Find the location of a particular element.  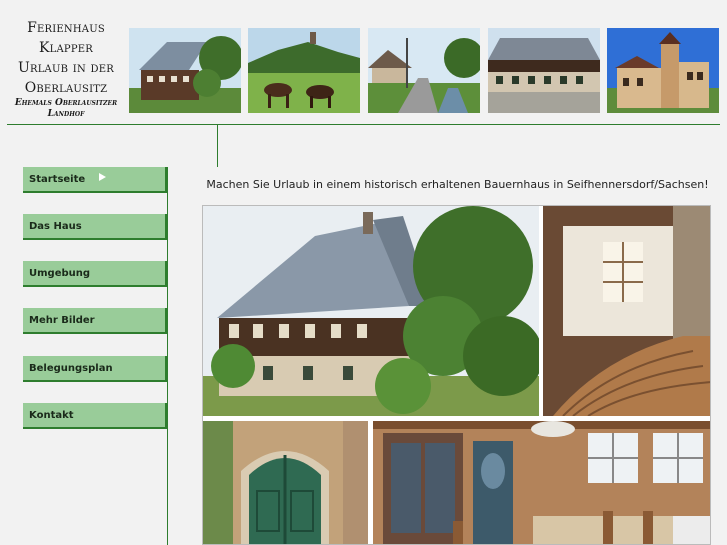

nav-item-belegungsplan: Belegungsplan is located at coordinates (95, 369).